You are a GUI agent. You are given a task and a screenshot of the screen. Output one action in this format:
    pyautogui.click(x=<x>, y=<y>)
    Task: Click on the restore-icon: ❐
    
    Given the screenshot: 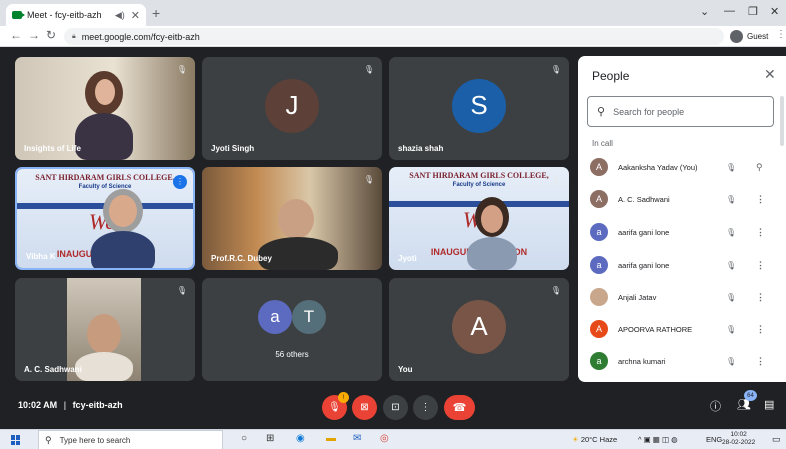 What is the action you would take?
    pyautogui.click(x=753, y=11)
    